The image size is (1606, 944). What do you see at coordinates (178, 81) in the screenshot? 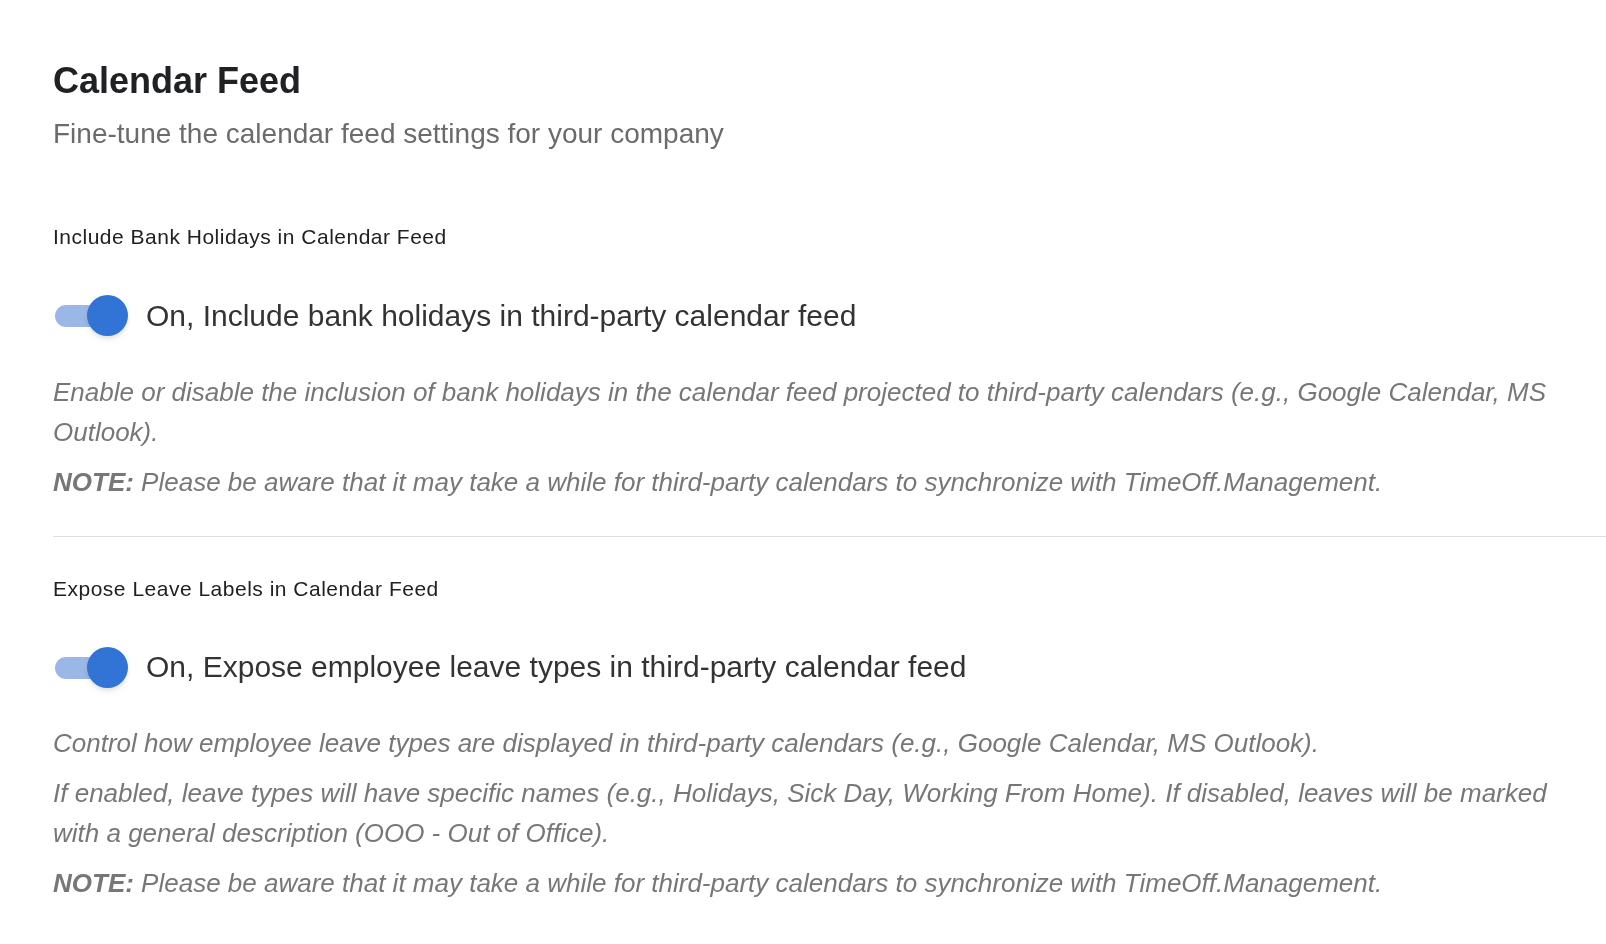
I see `page-title: Calendar Feed` at bounding box center [178, 81].